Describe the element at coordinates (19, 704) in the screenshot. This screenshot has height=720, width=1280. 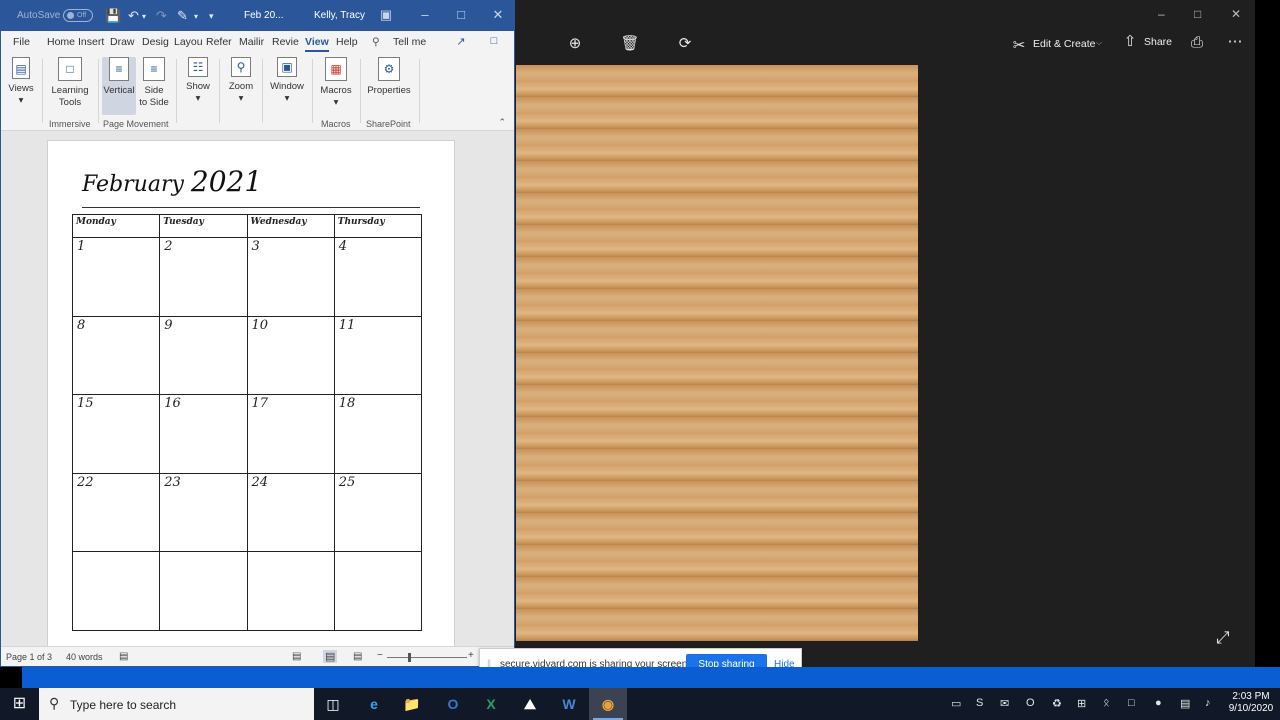
I see `windows-start-icon: ⊞` at that location.